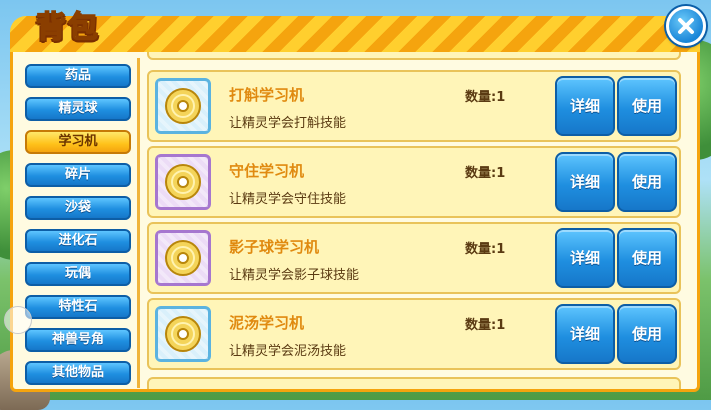  I want to click on close-button, so click(686, 26).